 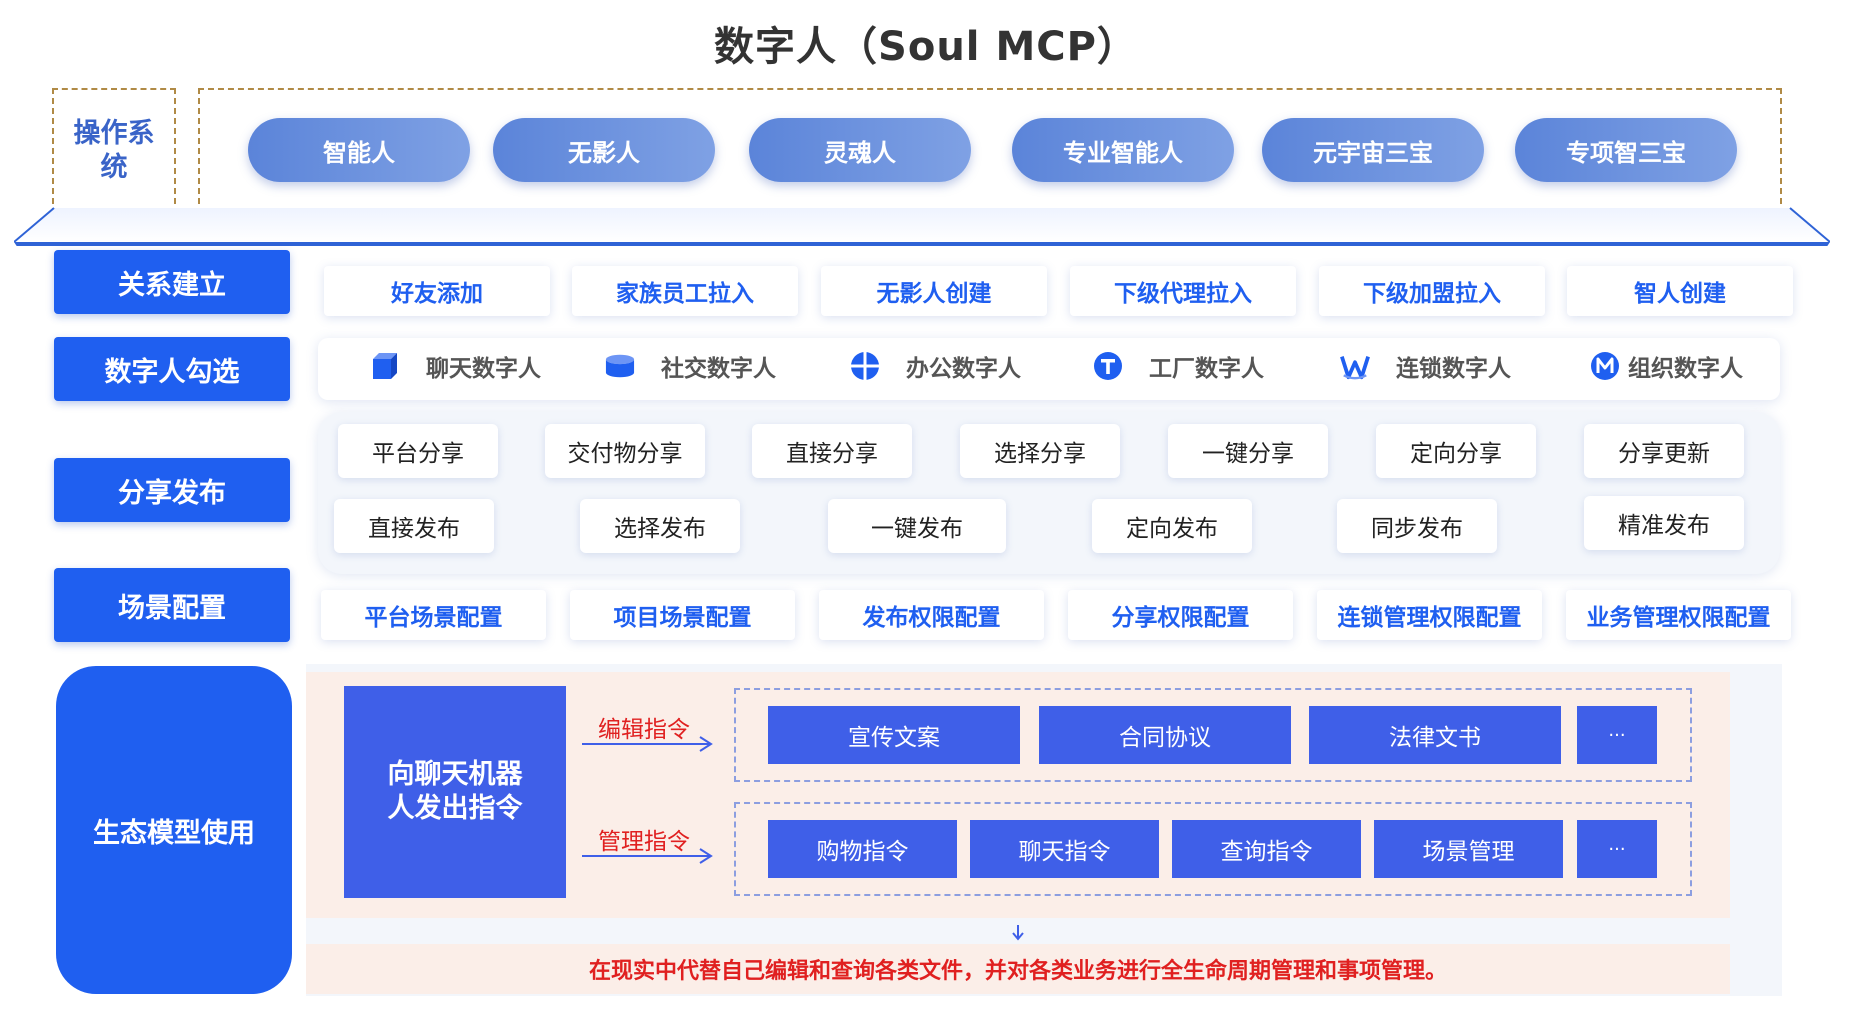 I want to click on scene-label: 场景配置, so click(x=172, y=605).